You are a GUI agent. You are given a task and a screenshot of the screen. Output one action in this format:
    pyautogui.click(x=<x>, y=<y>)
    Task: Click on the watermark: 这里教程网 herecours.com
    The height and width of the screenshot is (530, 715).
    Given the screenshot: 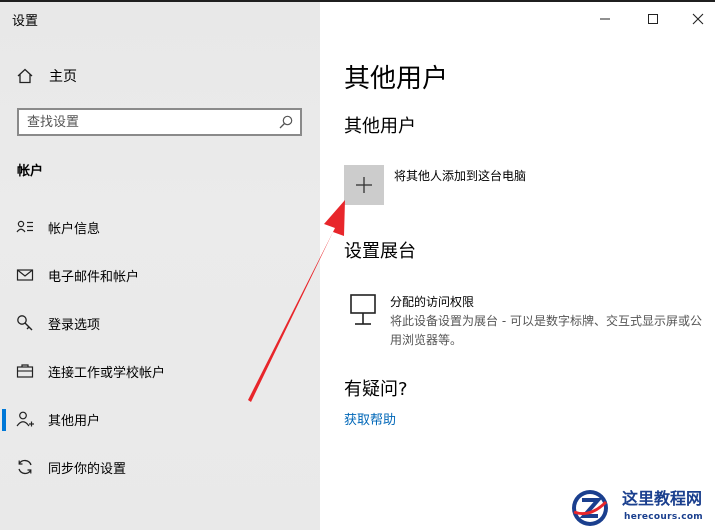 What is the action you would take?
    pyautogui.click(x=642, y=507)
    